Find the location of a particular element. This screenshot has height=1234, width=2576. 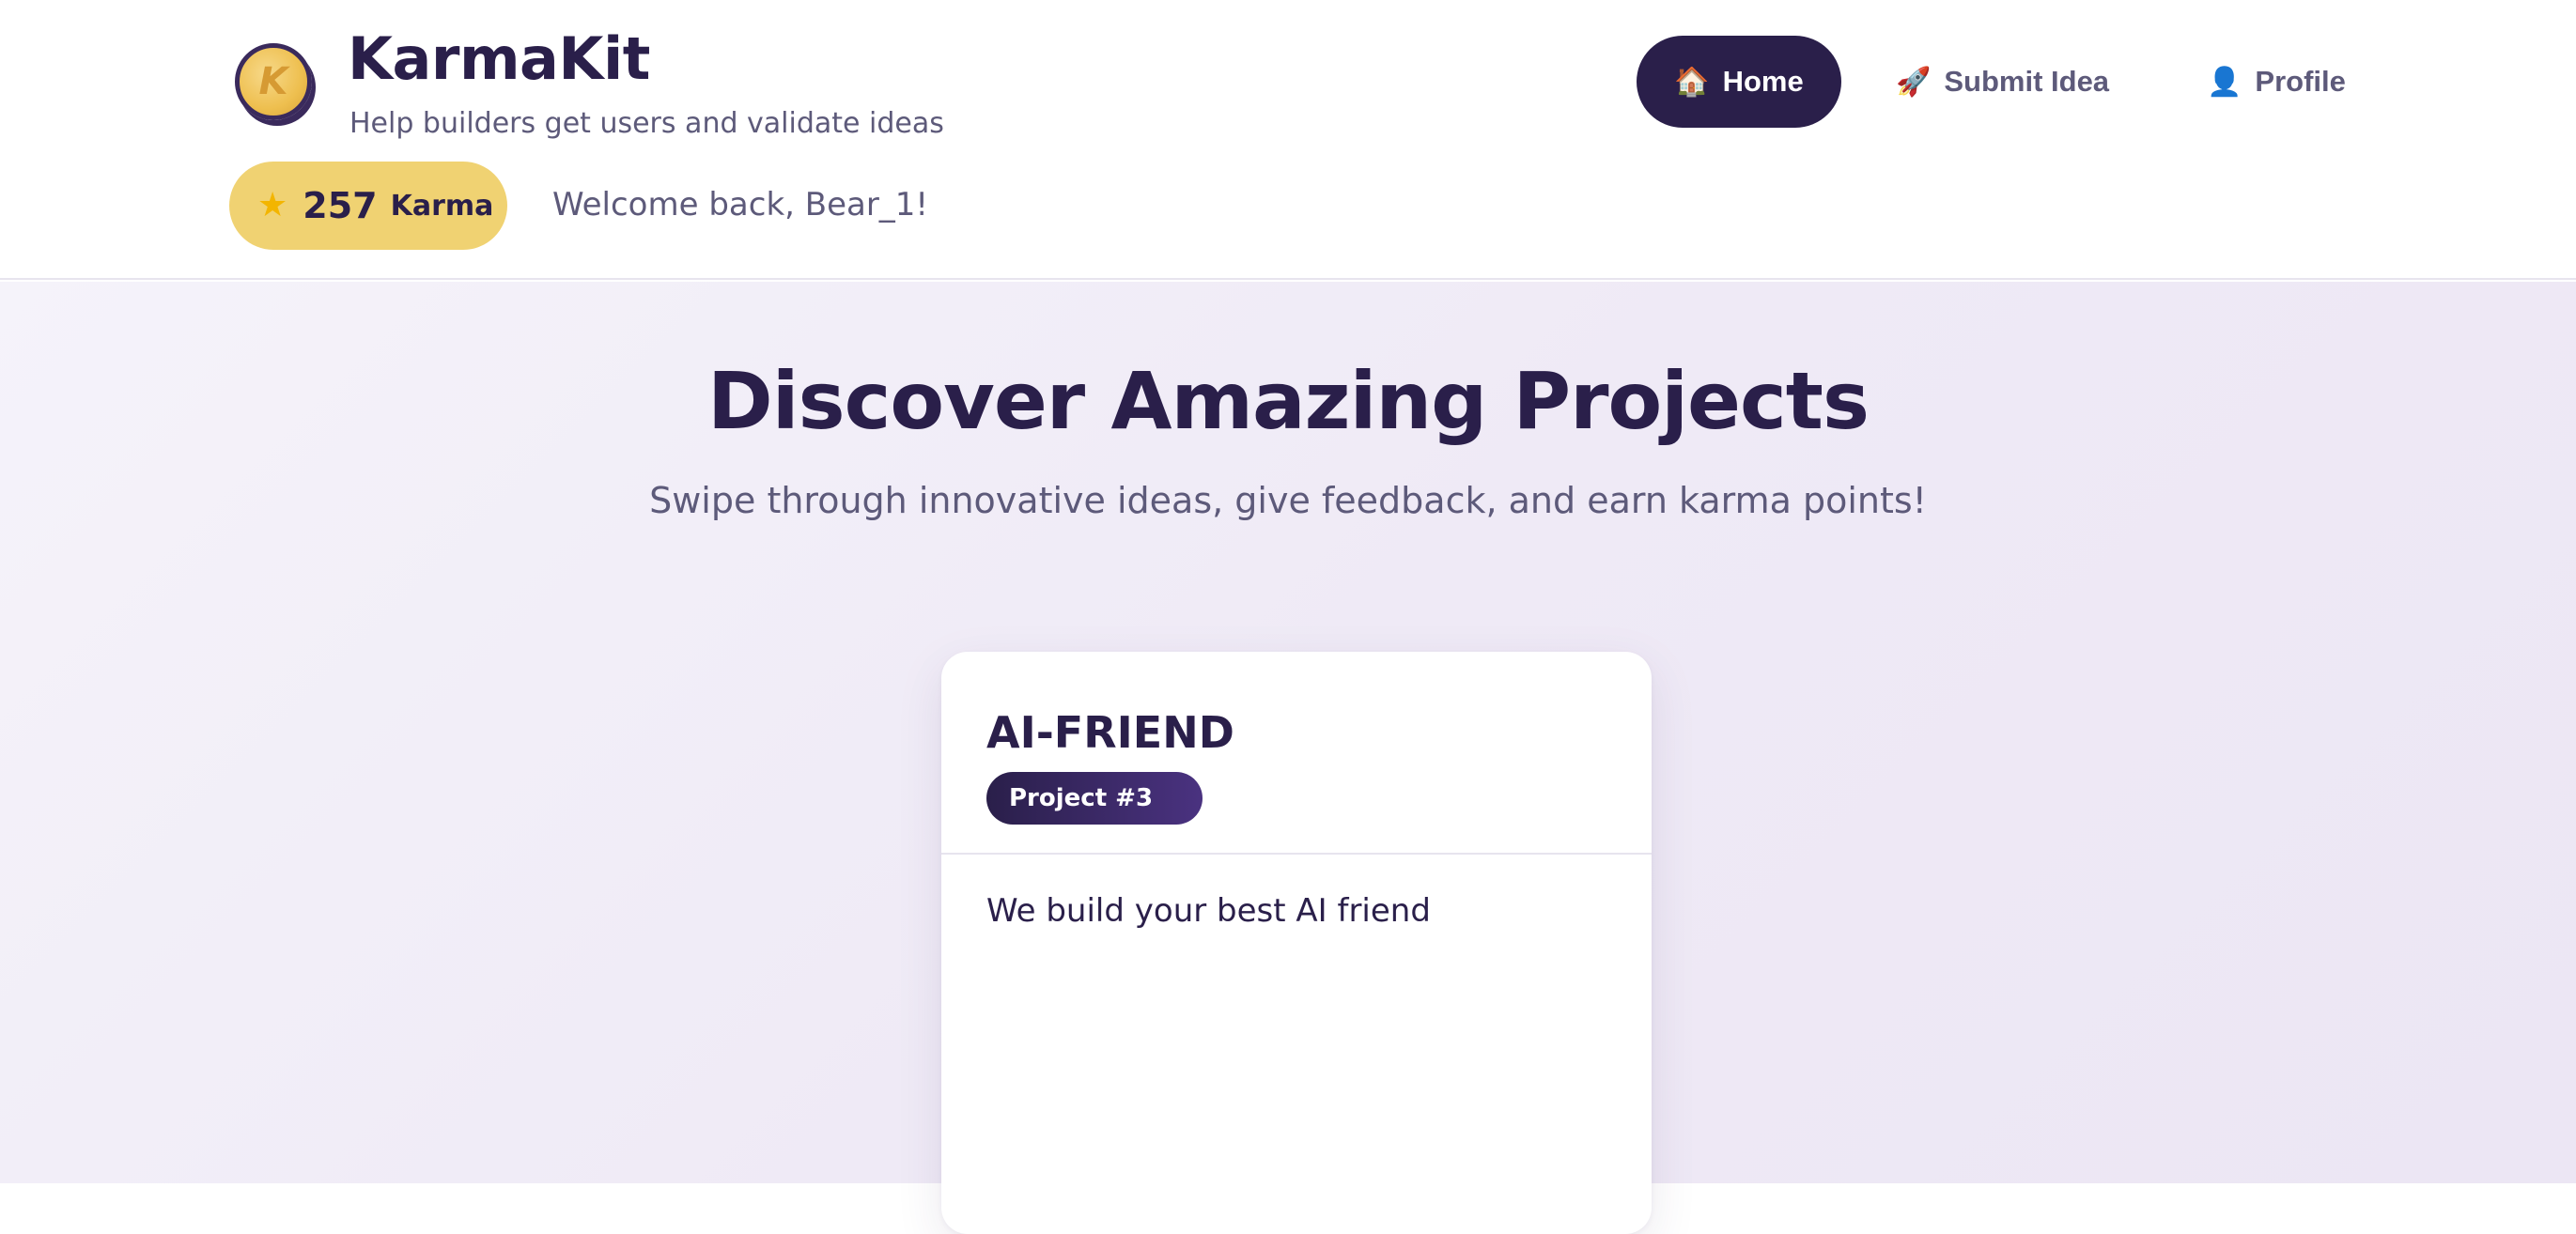

nav-submit-idea-label: Submit Idea is located at coordinates (2027, 81).